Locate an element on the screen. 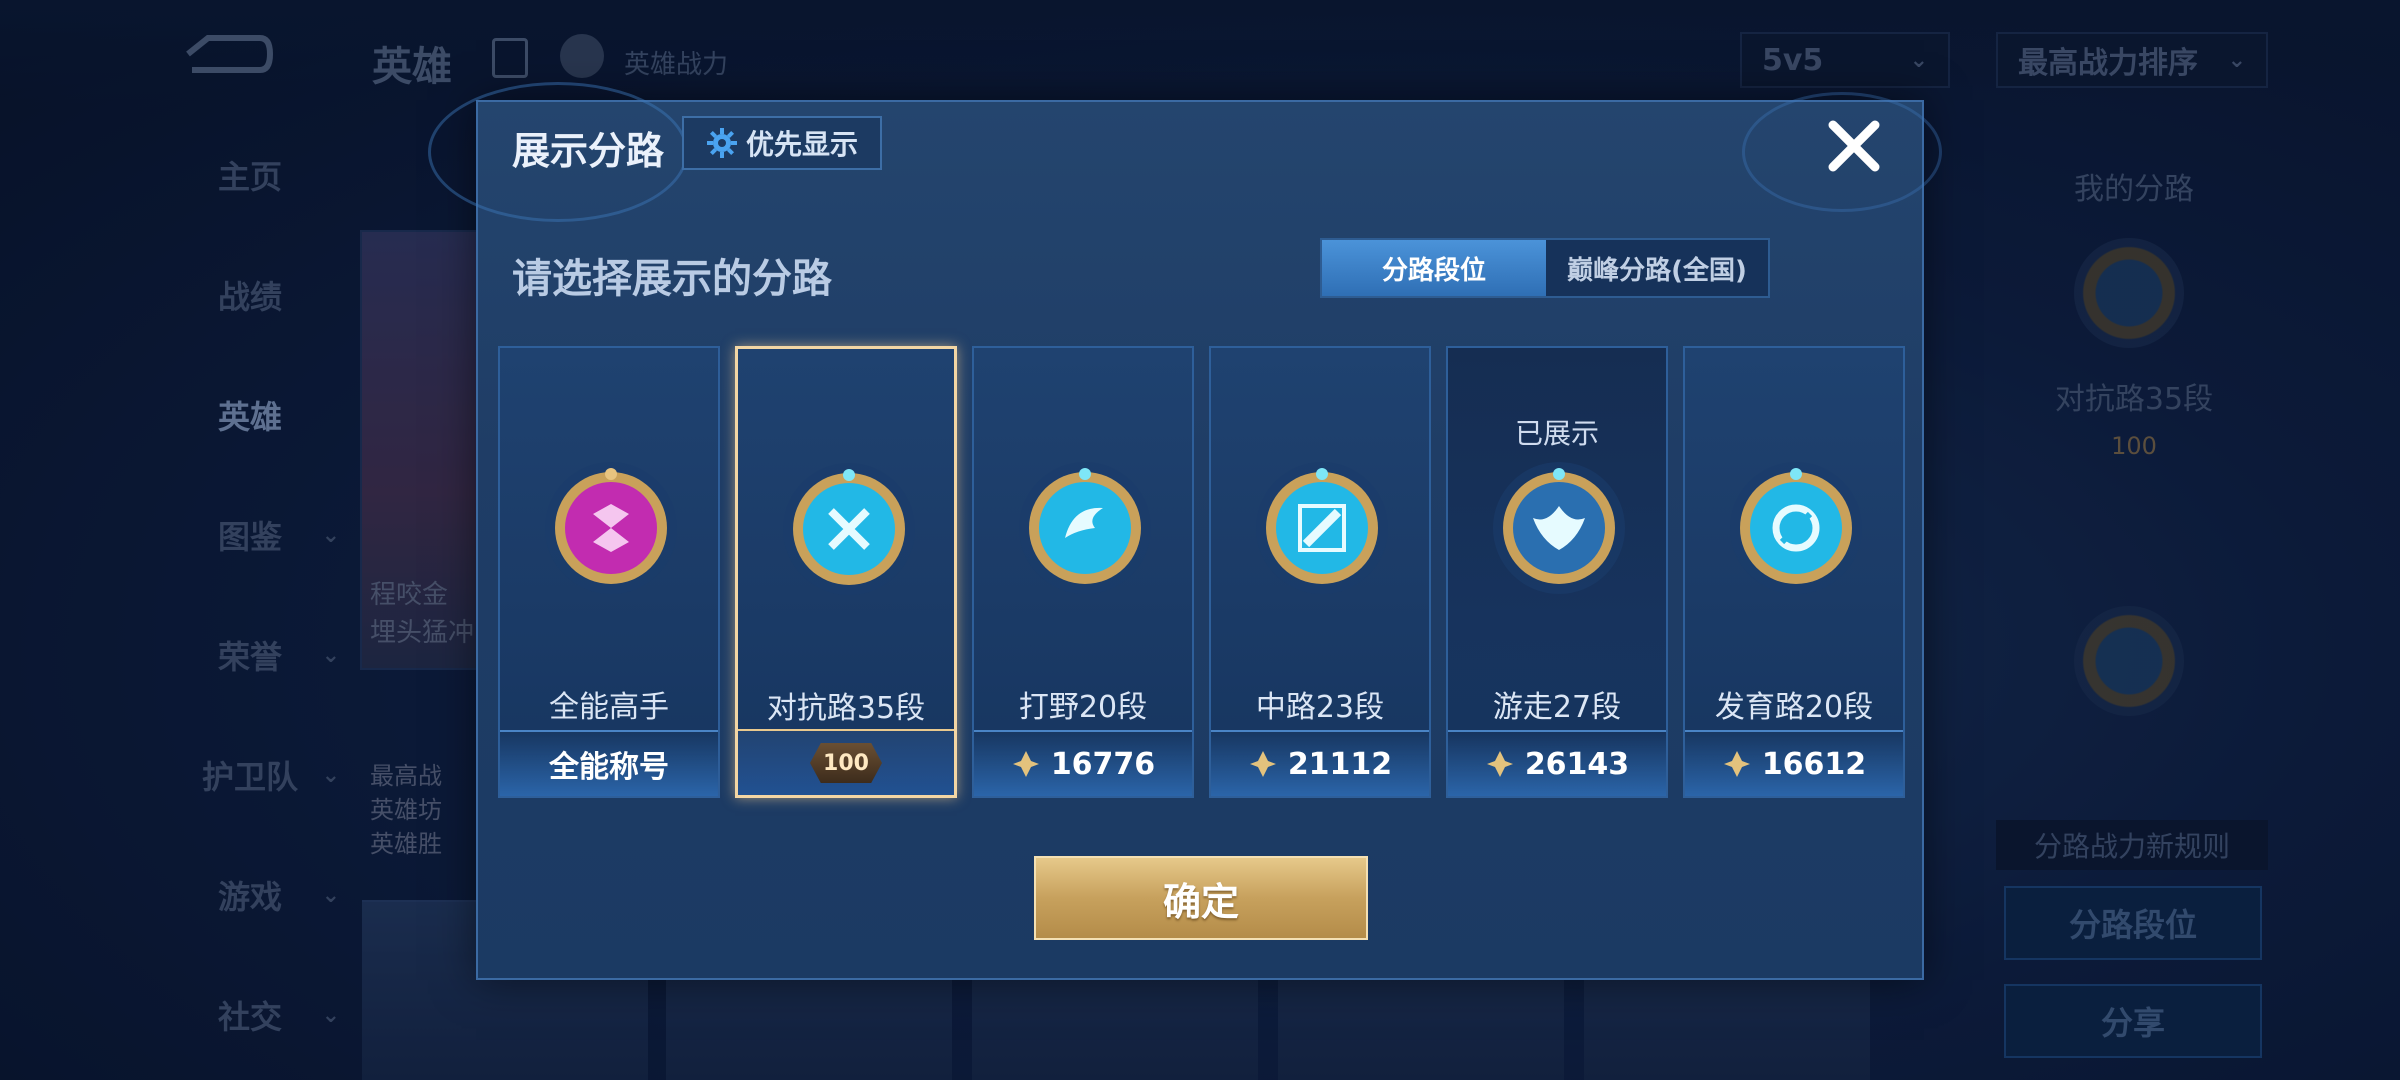 Image resolution: width=2400 pixels, height=1080 pixels. card-lane-name: 游走27段 is located at coordinates (1557, 707).